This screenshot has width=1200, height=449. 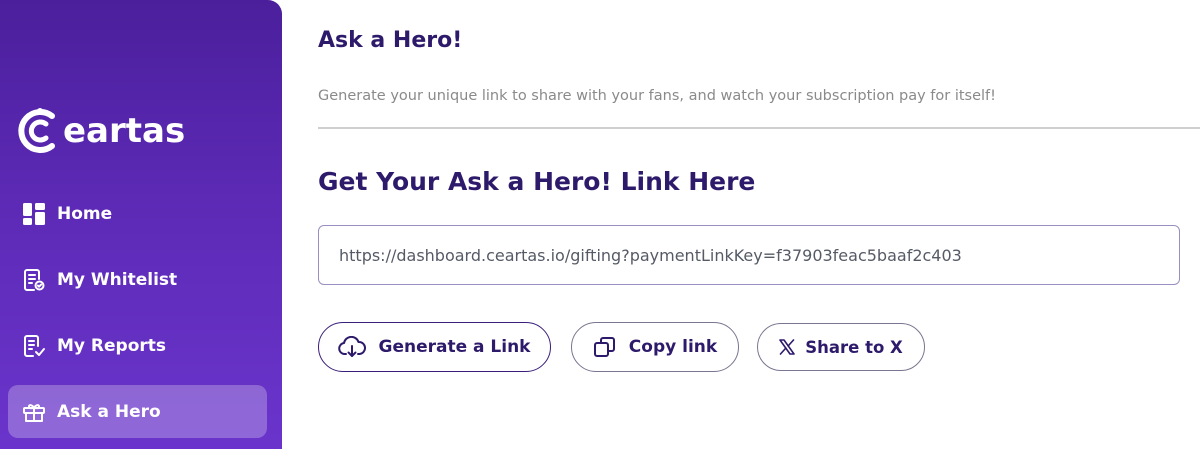 I want to click on share-to-x-button: Share to X, so click(x=841, y=347).